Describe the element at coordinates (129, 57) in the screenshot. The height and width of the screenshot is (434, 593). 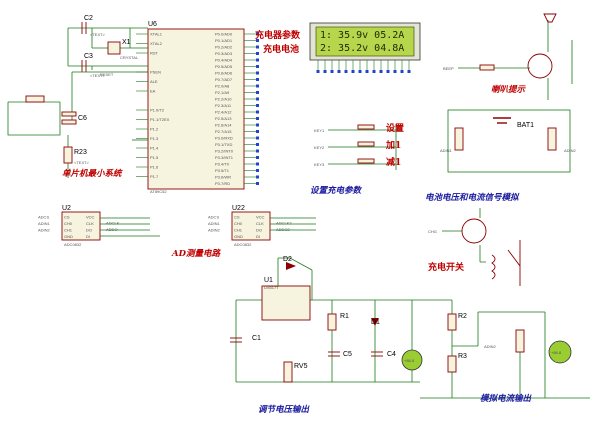
I see `crystal-part: CRYSTAL` at that location.